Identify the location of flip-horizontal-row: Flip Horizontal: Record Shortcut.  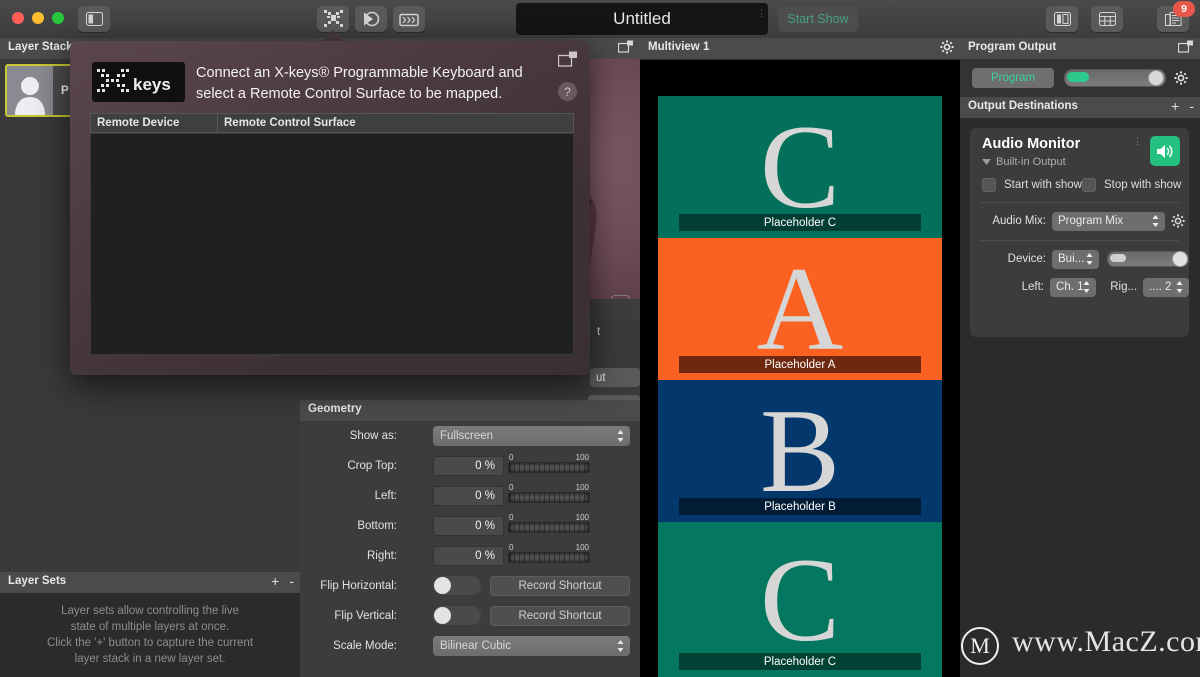
(470, 591).